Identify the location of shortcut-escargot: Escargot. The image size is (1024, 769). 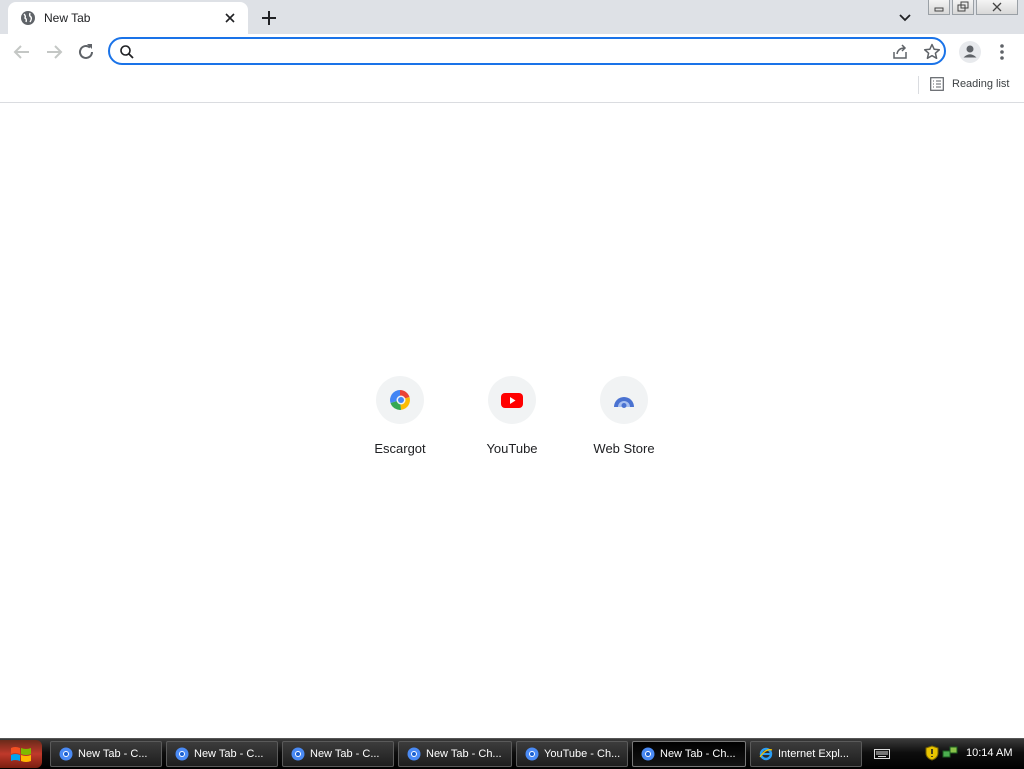
(400, 421).